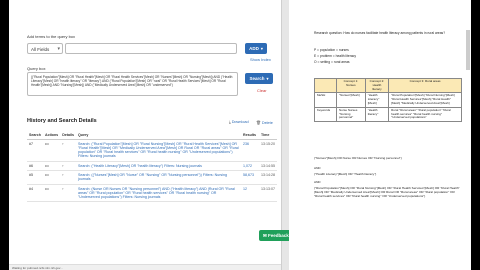  Describe the element at coordinates (331, 50) in the screenshot. I see `pico-population: P = population = nurses` at that location.